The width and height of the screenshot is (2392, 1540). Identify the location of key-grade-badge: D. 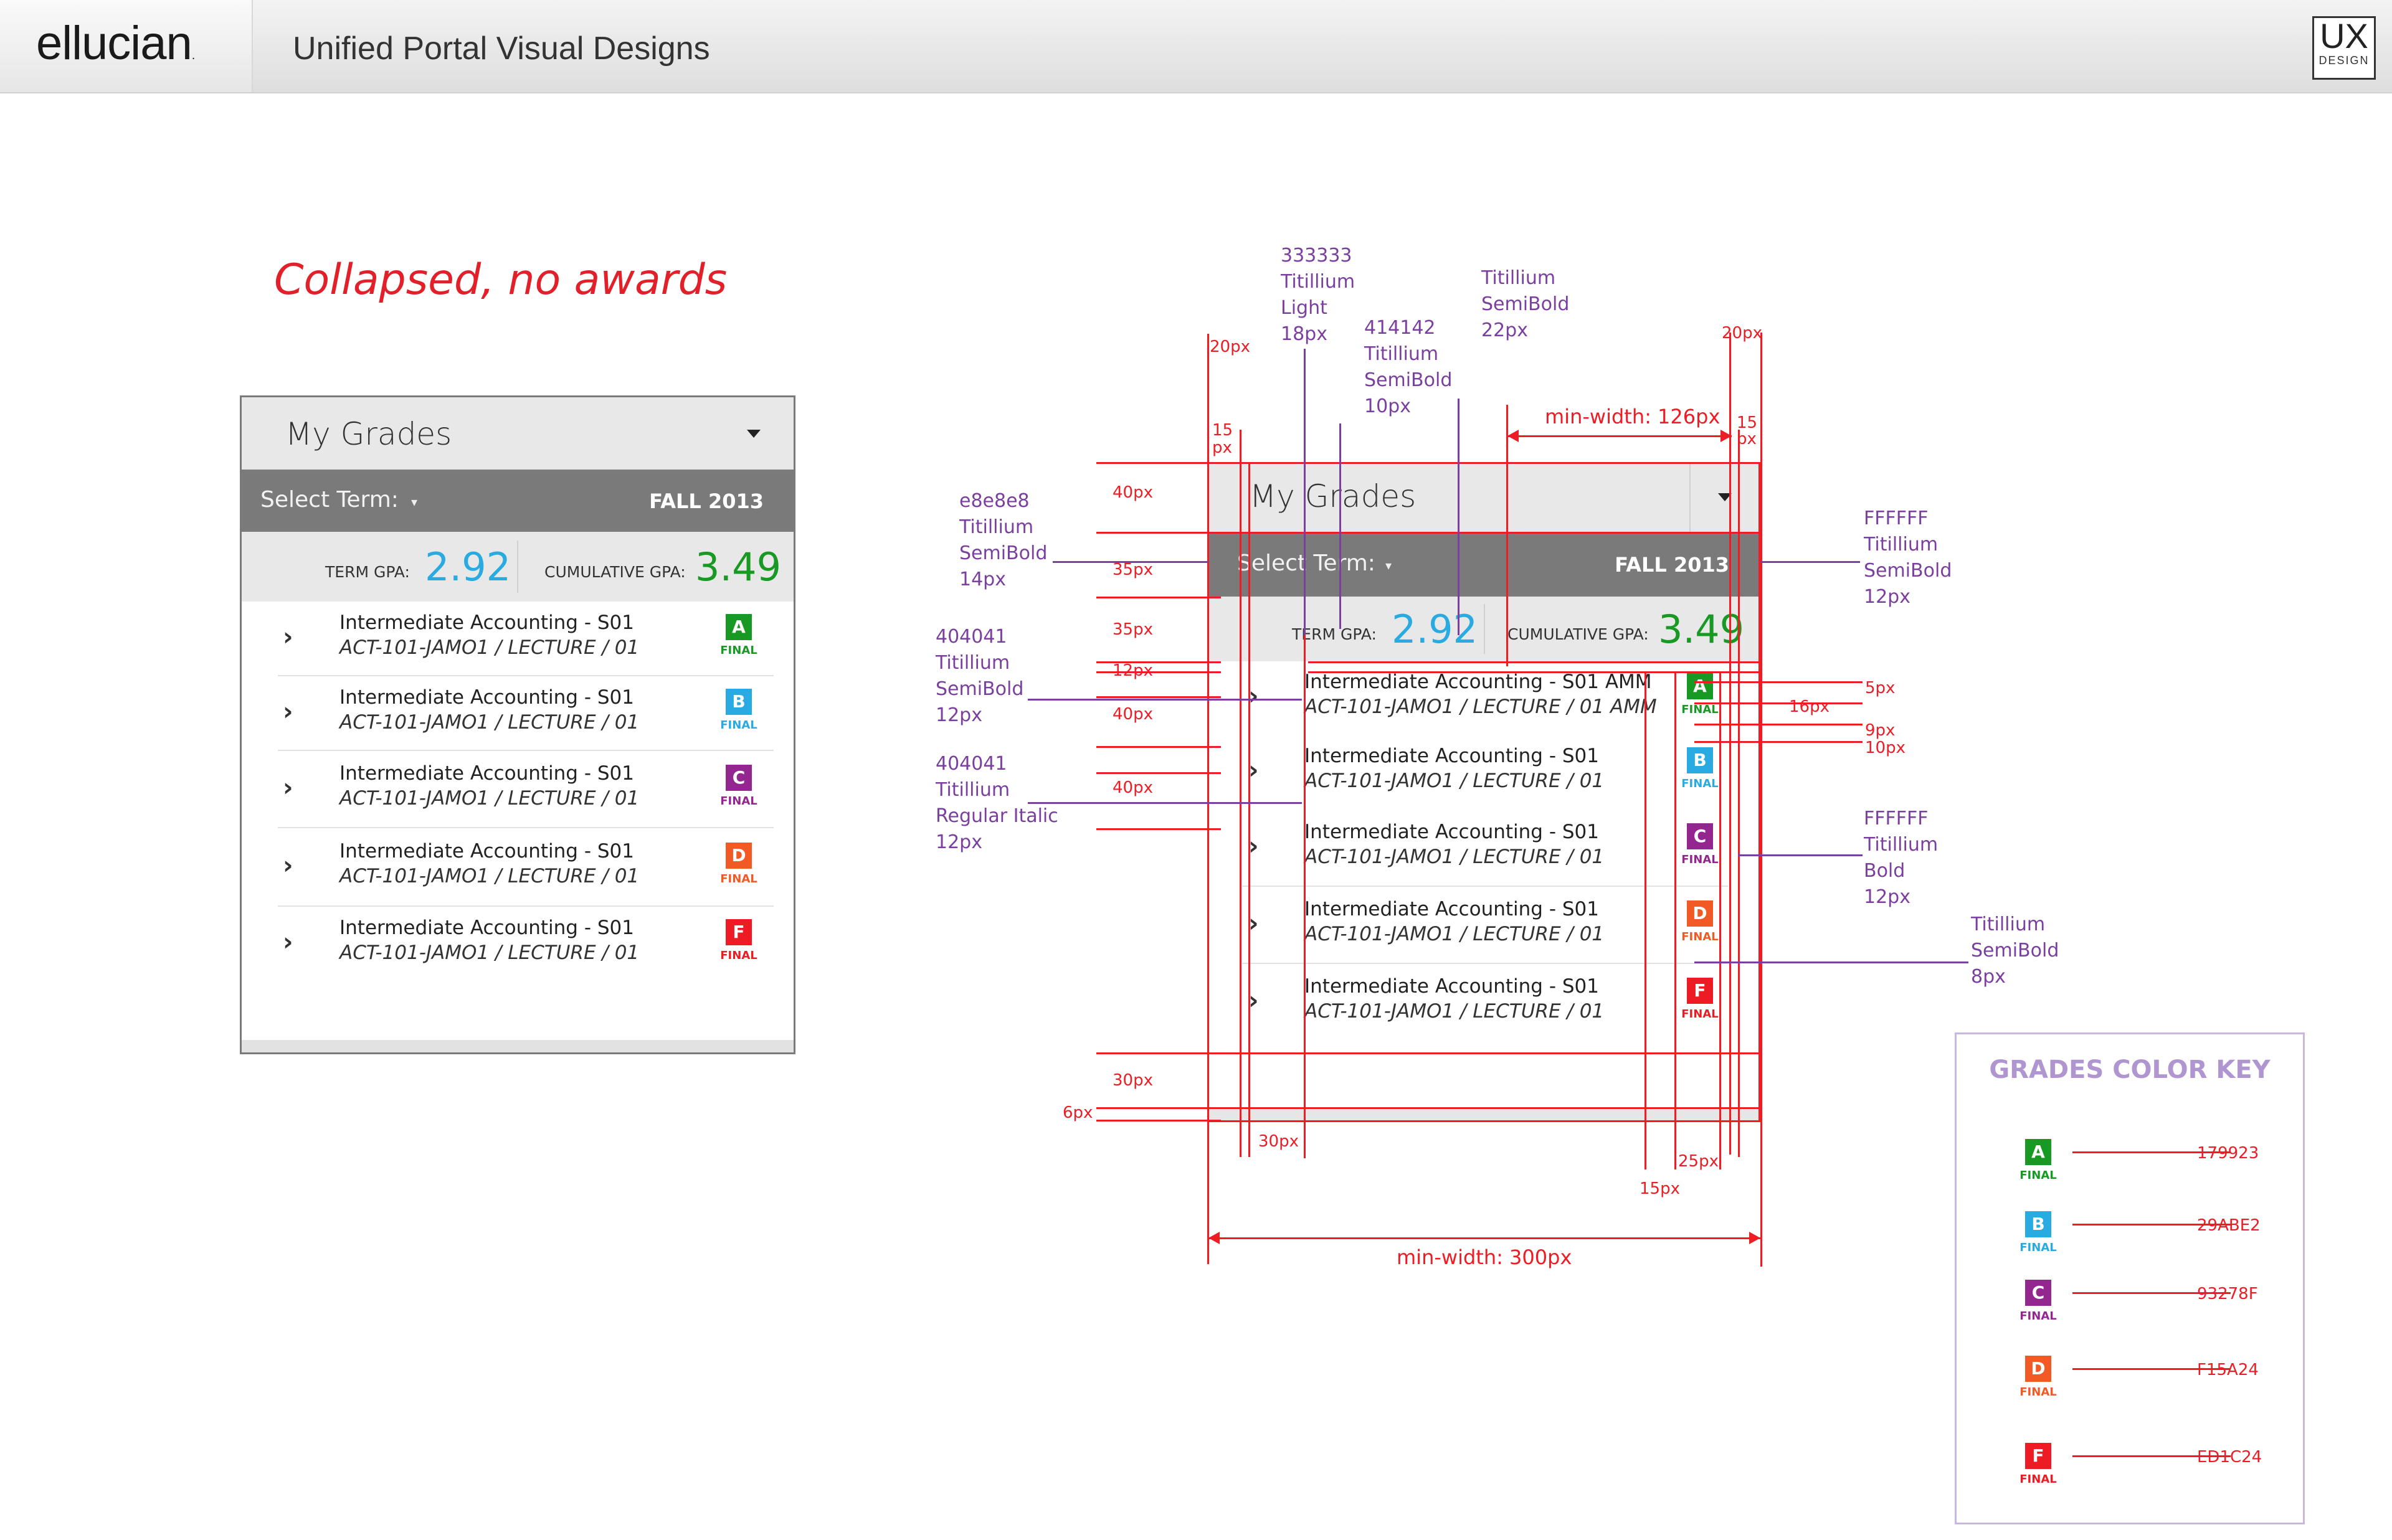
(2038, 1369).